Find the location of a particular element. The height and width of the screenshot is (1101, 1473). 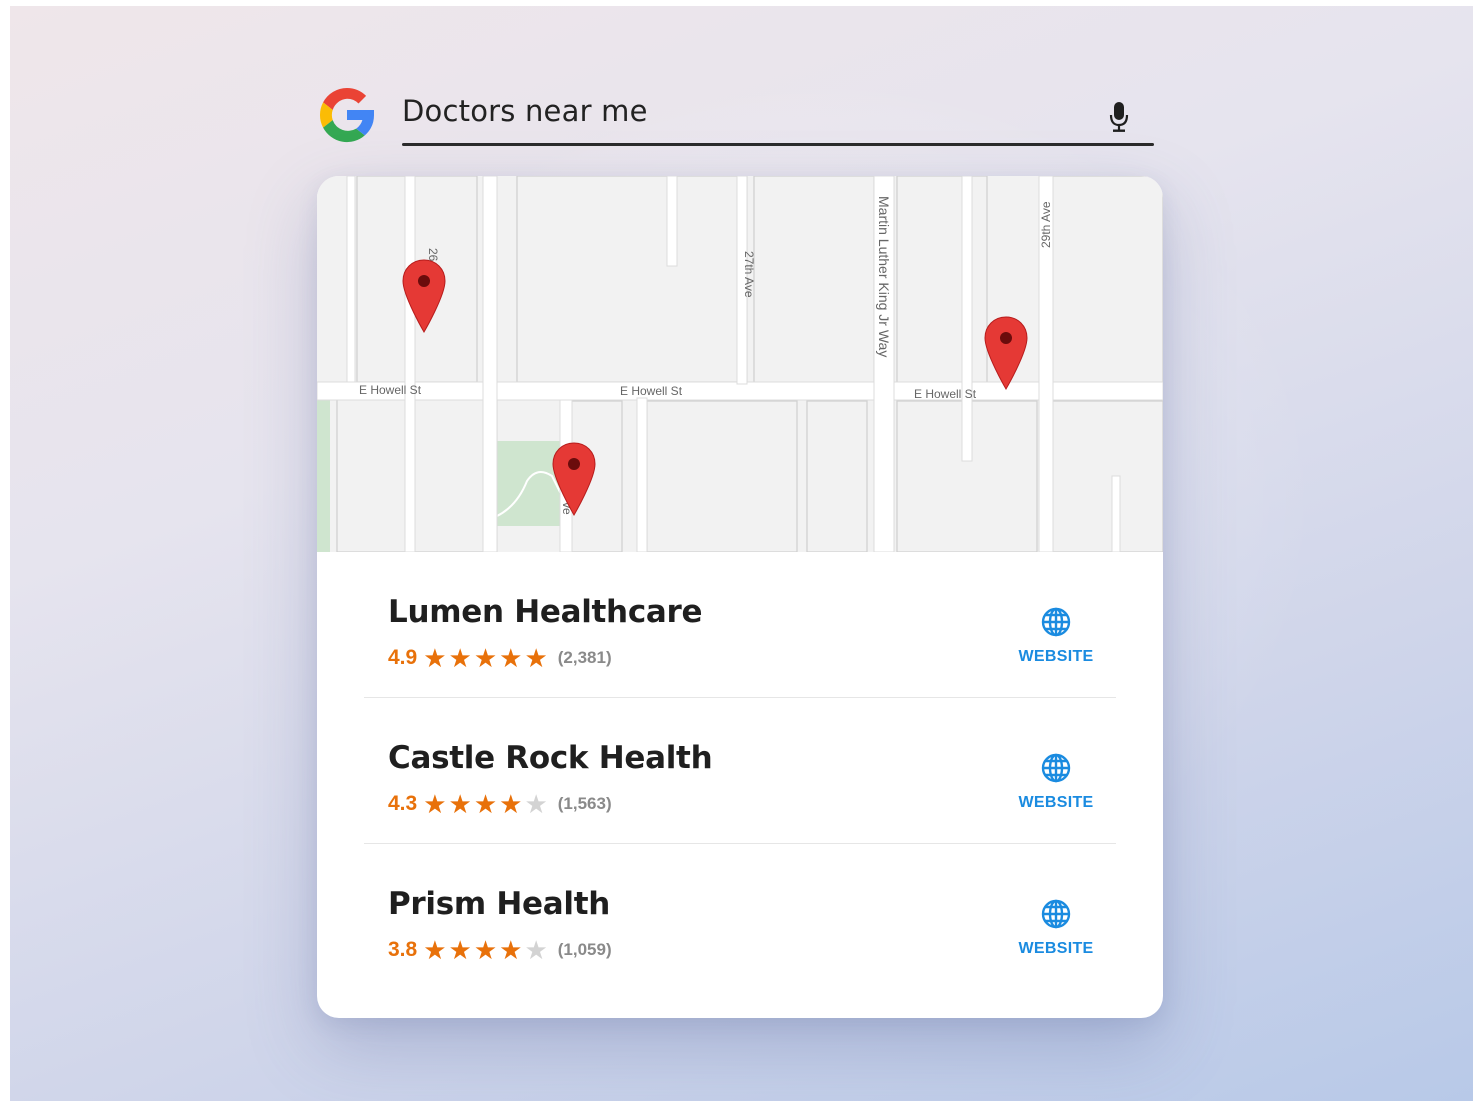

result-name: Prism Health is located at coordinates (499, 904).